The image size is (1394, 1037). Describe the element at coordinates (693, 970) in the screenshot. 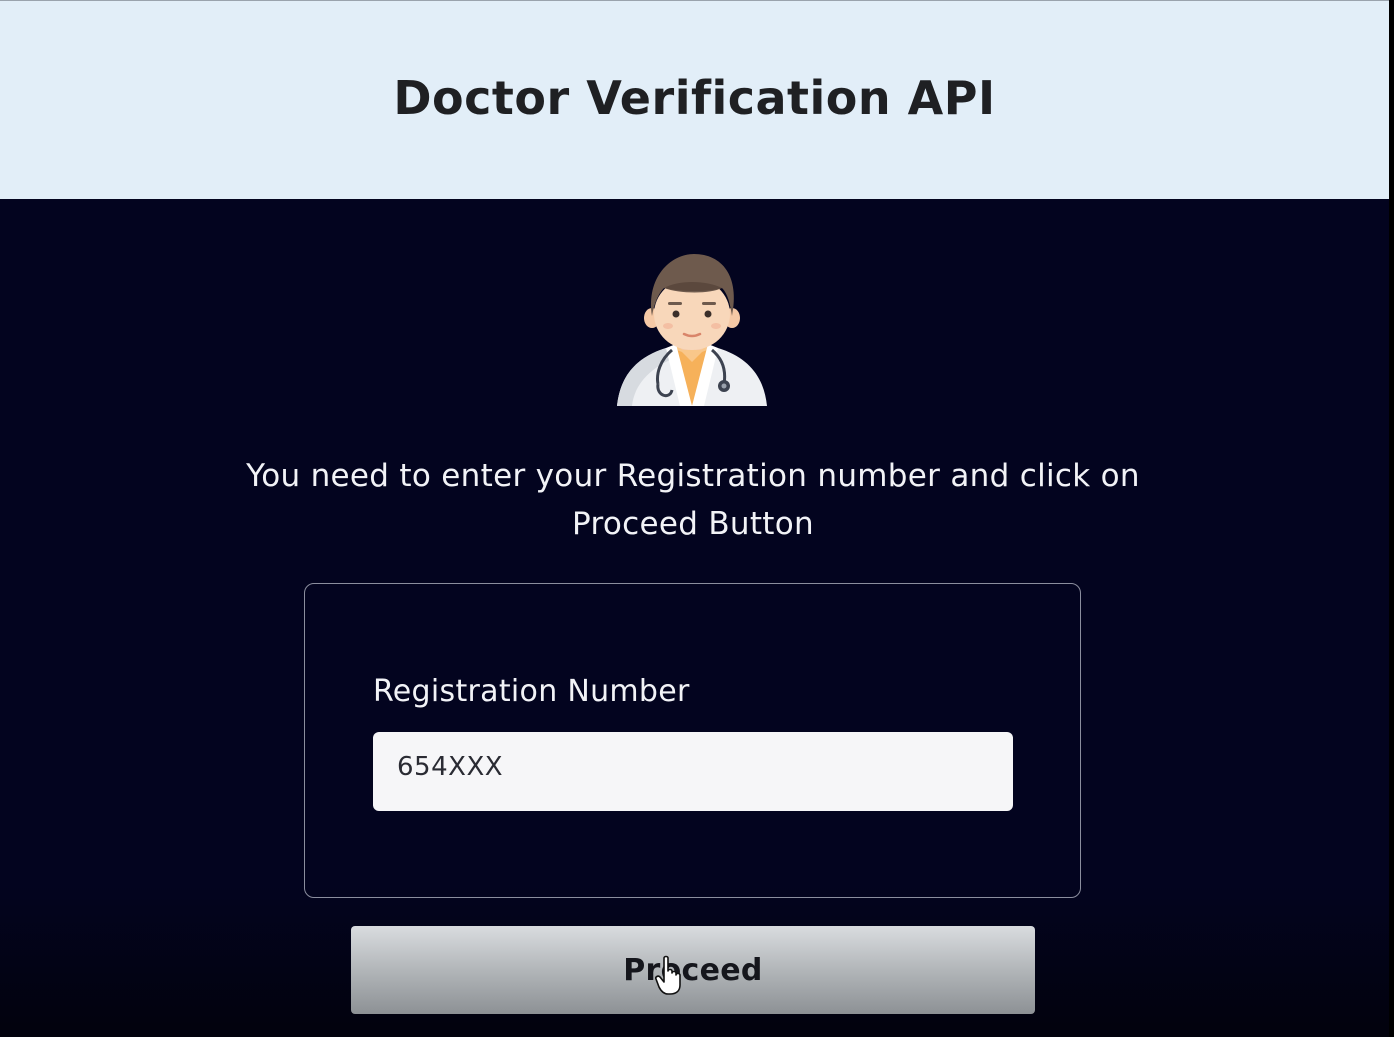

I see `proceed-button: Proceed` at that location.